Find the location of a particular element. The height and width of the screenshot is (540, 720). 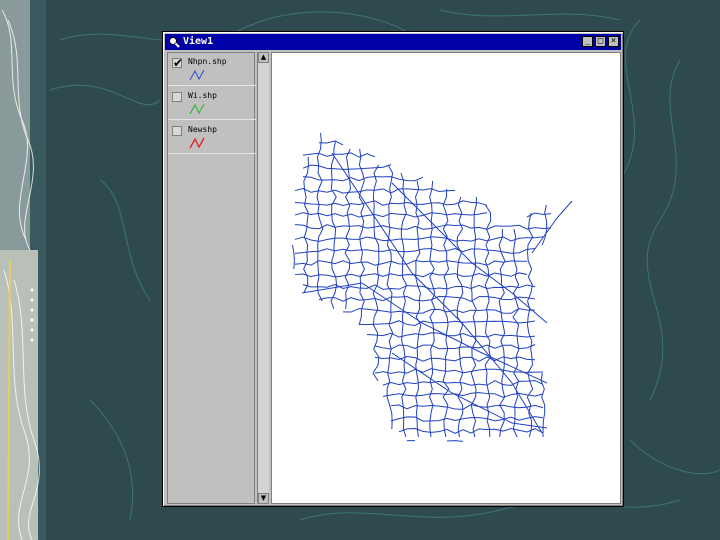

layer-entry-nhpn: ✔ Nhpn.shp is located at coordinates (212, 69).